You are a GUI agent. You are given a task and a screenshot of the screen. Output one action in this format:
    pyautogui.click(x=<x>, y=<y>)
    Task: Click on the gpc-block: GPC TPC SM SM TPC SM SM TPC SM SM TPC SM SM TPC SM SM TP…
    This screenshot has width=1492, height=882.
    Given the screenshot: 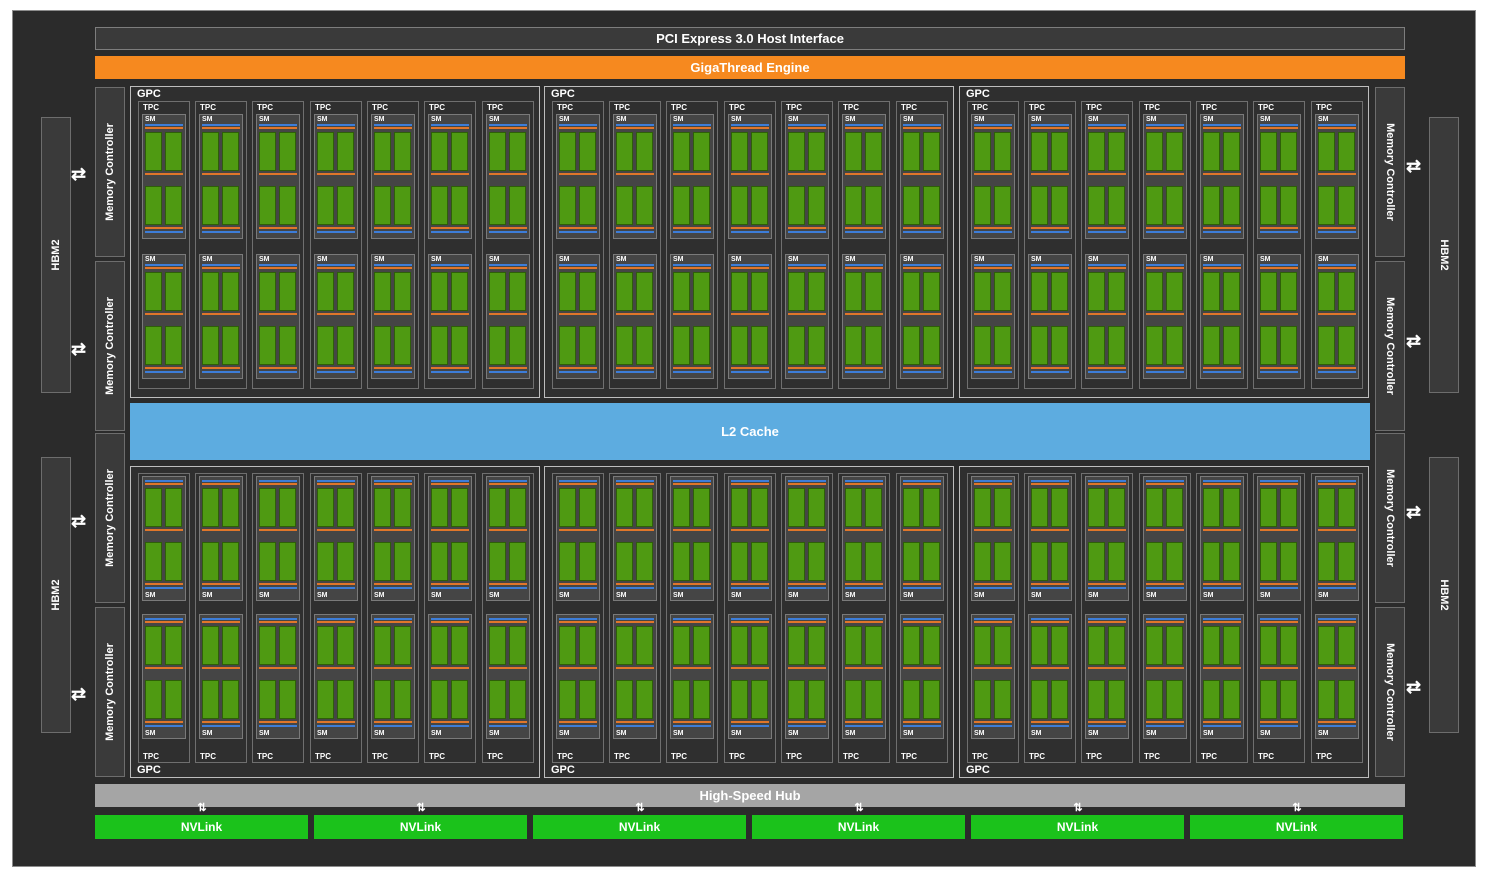 What is the action you would take?
    pyautogui.click(x=749, y=622)
    